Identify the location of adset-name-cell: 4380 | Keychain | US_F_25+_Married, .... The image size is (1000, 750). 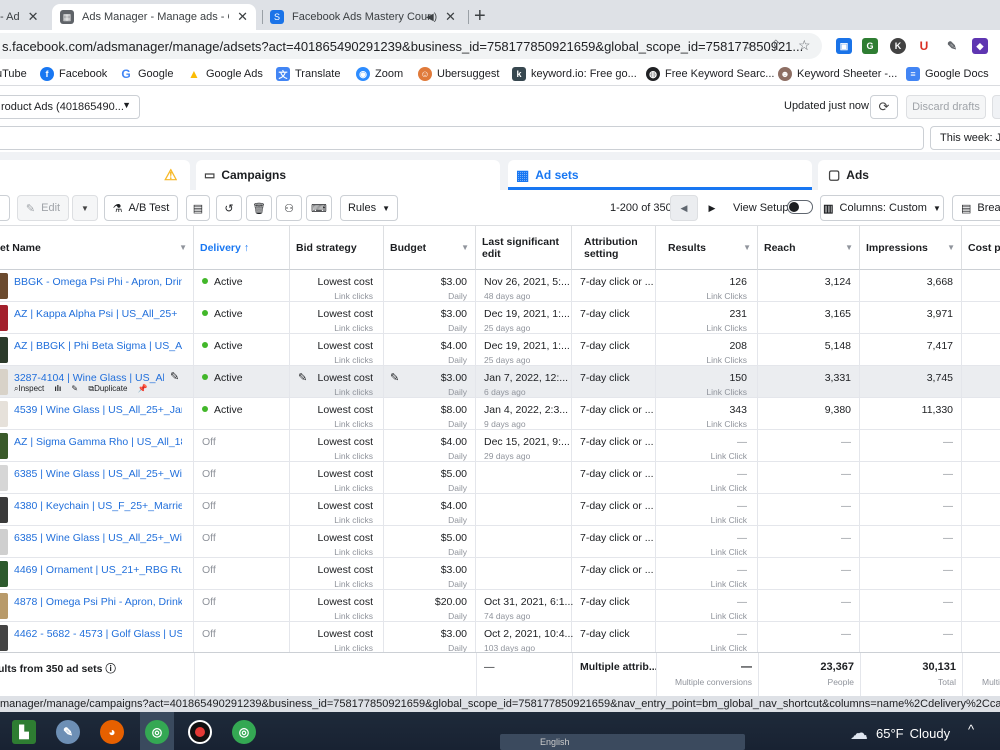
(97, 510).